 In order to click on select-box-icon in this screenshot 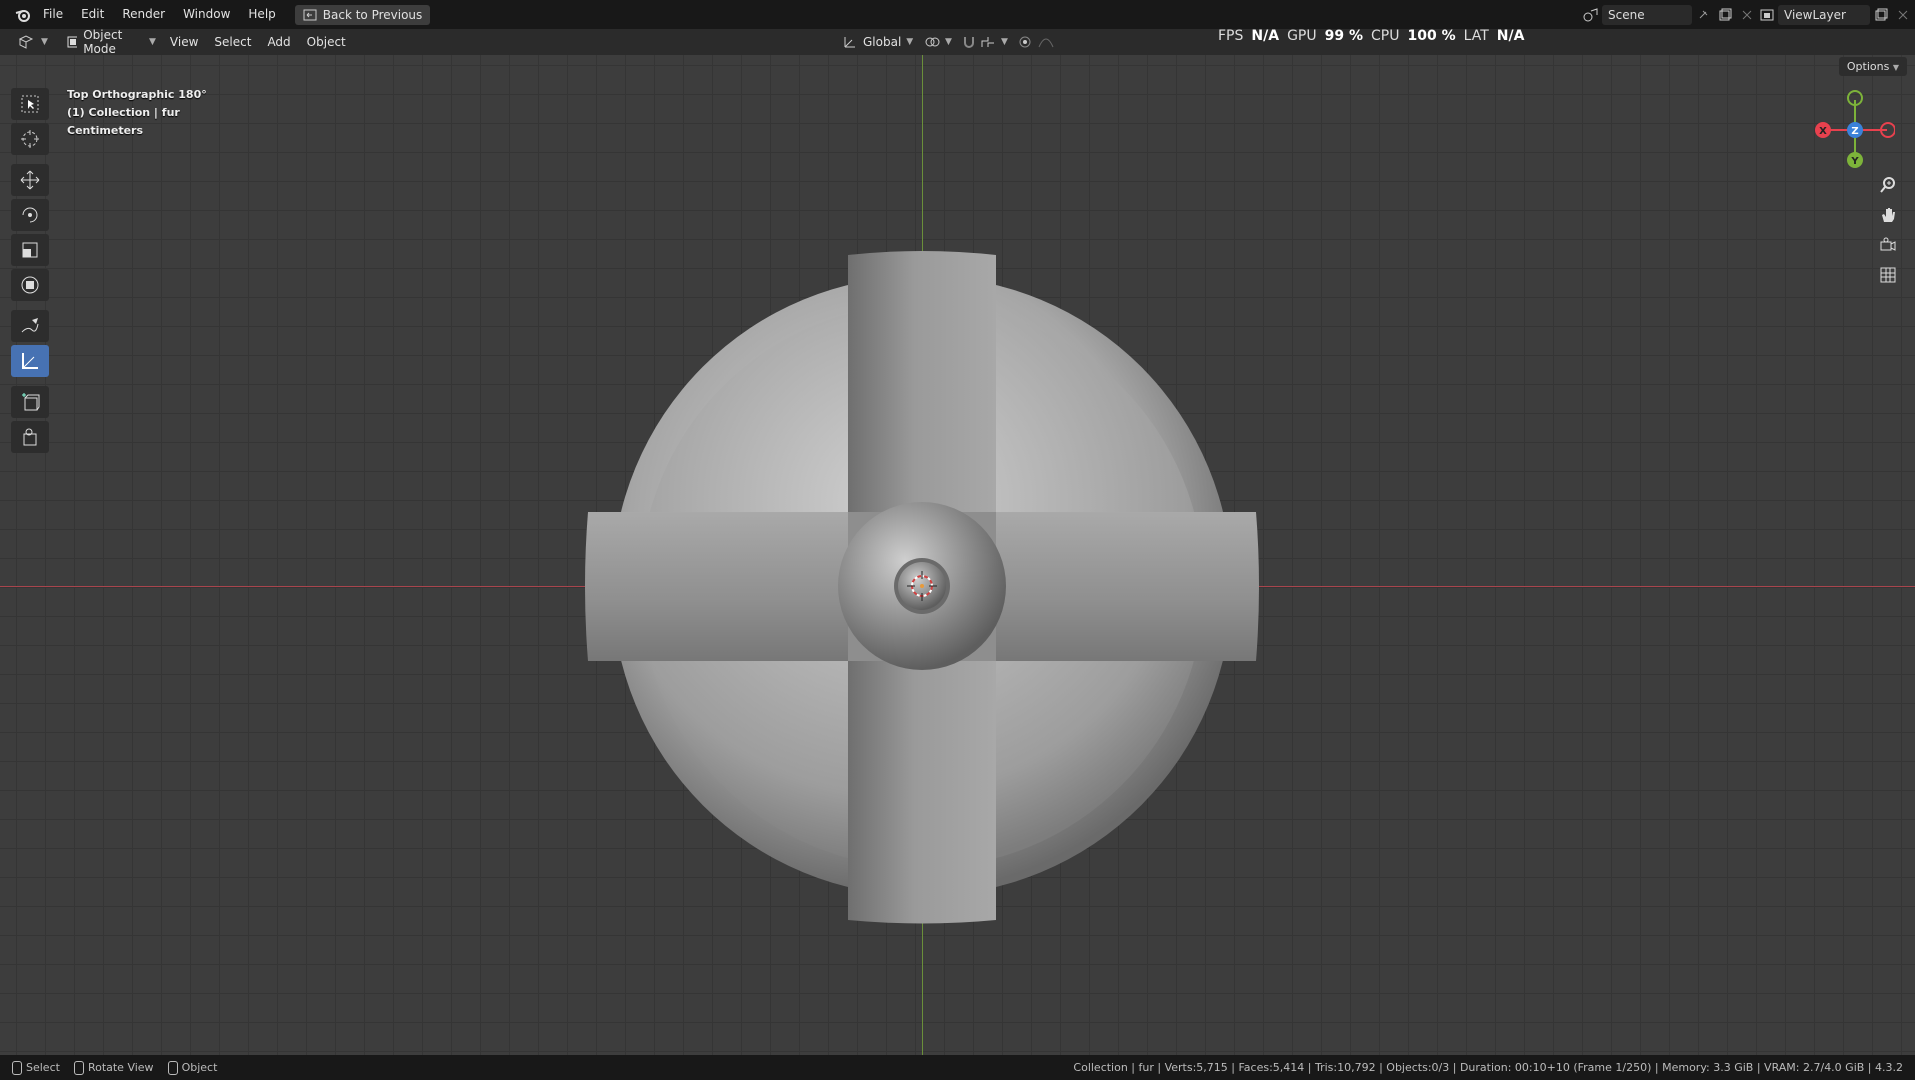, I will do `click(30, 104)`.